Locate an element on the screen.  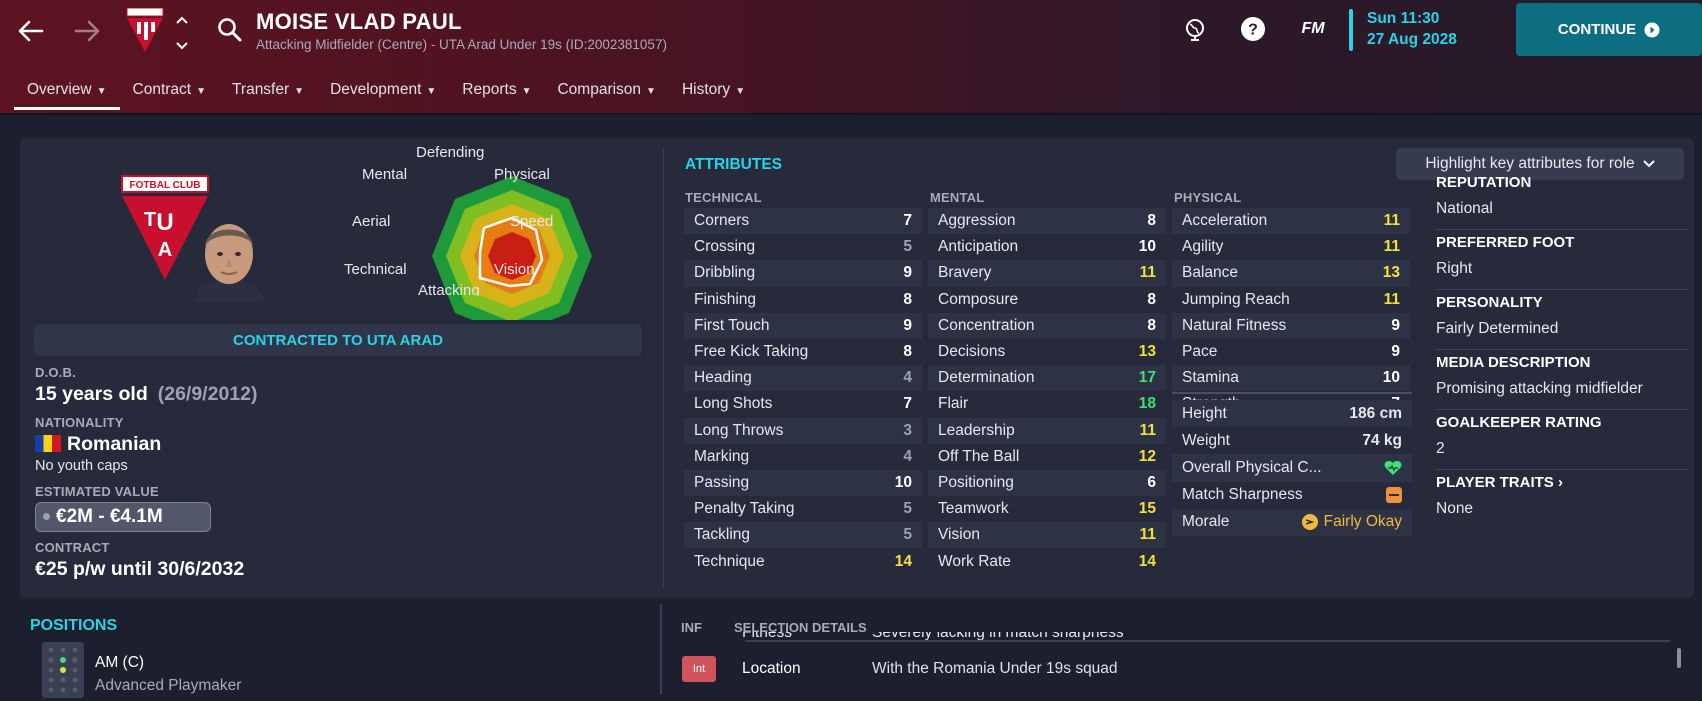
radar-label-vision: Vision is located at coordinates (514, 269).